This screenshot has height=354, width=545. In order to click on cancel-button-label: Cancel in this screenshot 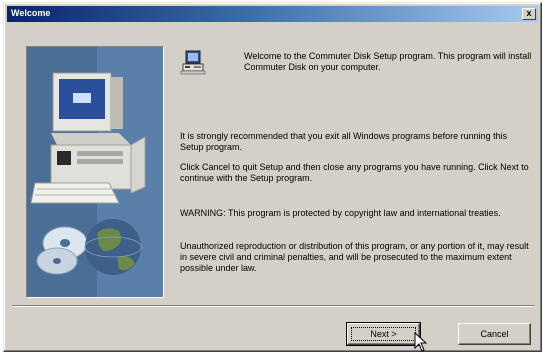, I will do `click(494, 334)`.